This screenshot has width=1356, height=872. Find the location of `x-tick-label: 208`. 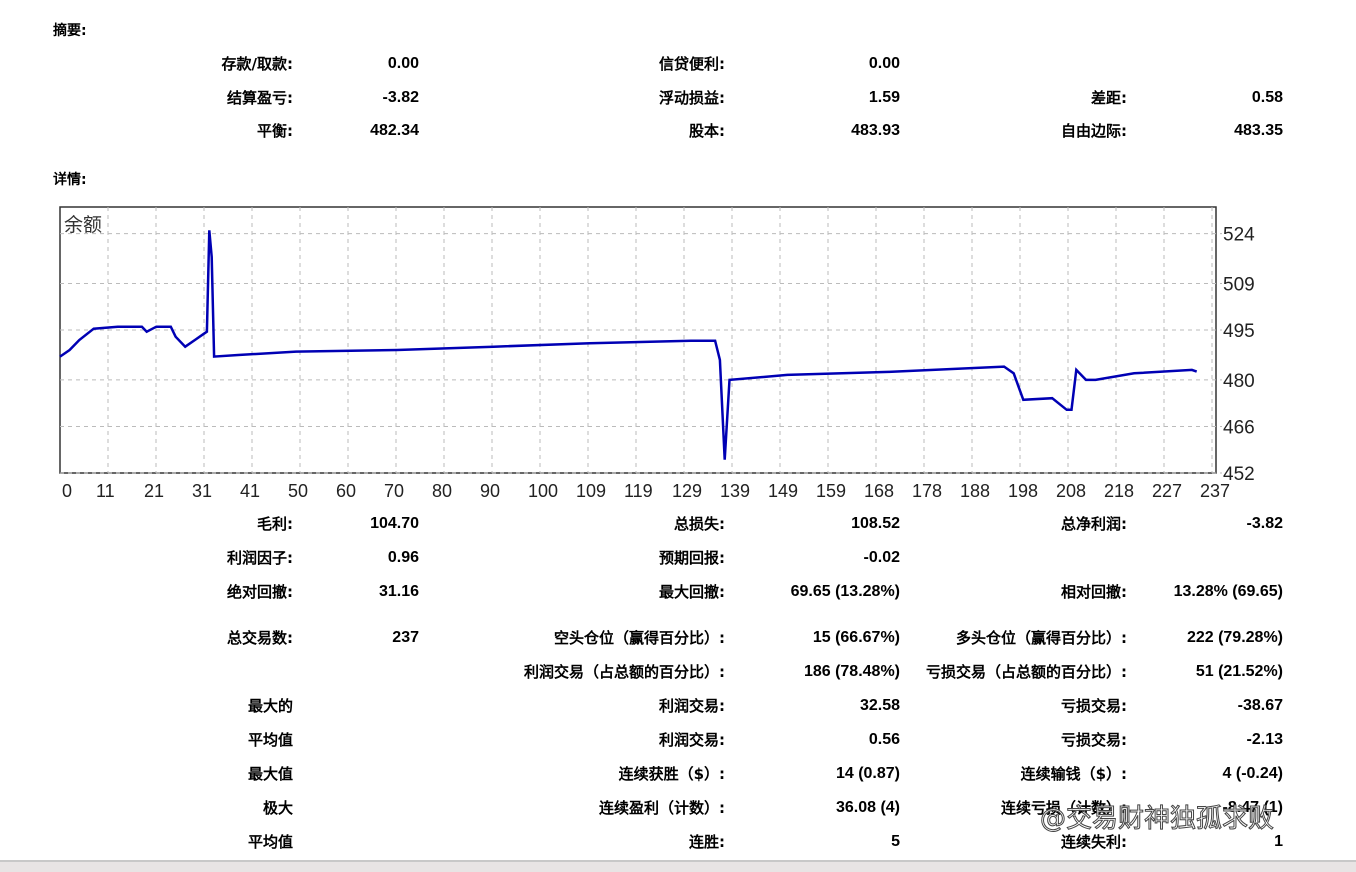

x-tick-label: 208 is located at coordinates (1071, 491).